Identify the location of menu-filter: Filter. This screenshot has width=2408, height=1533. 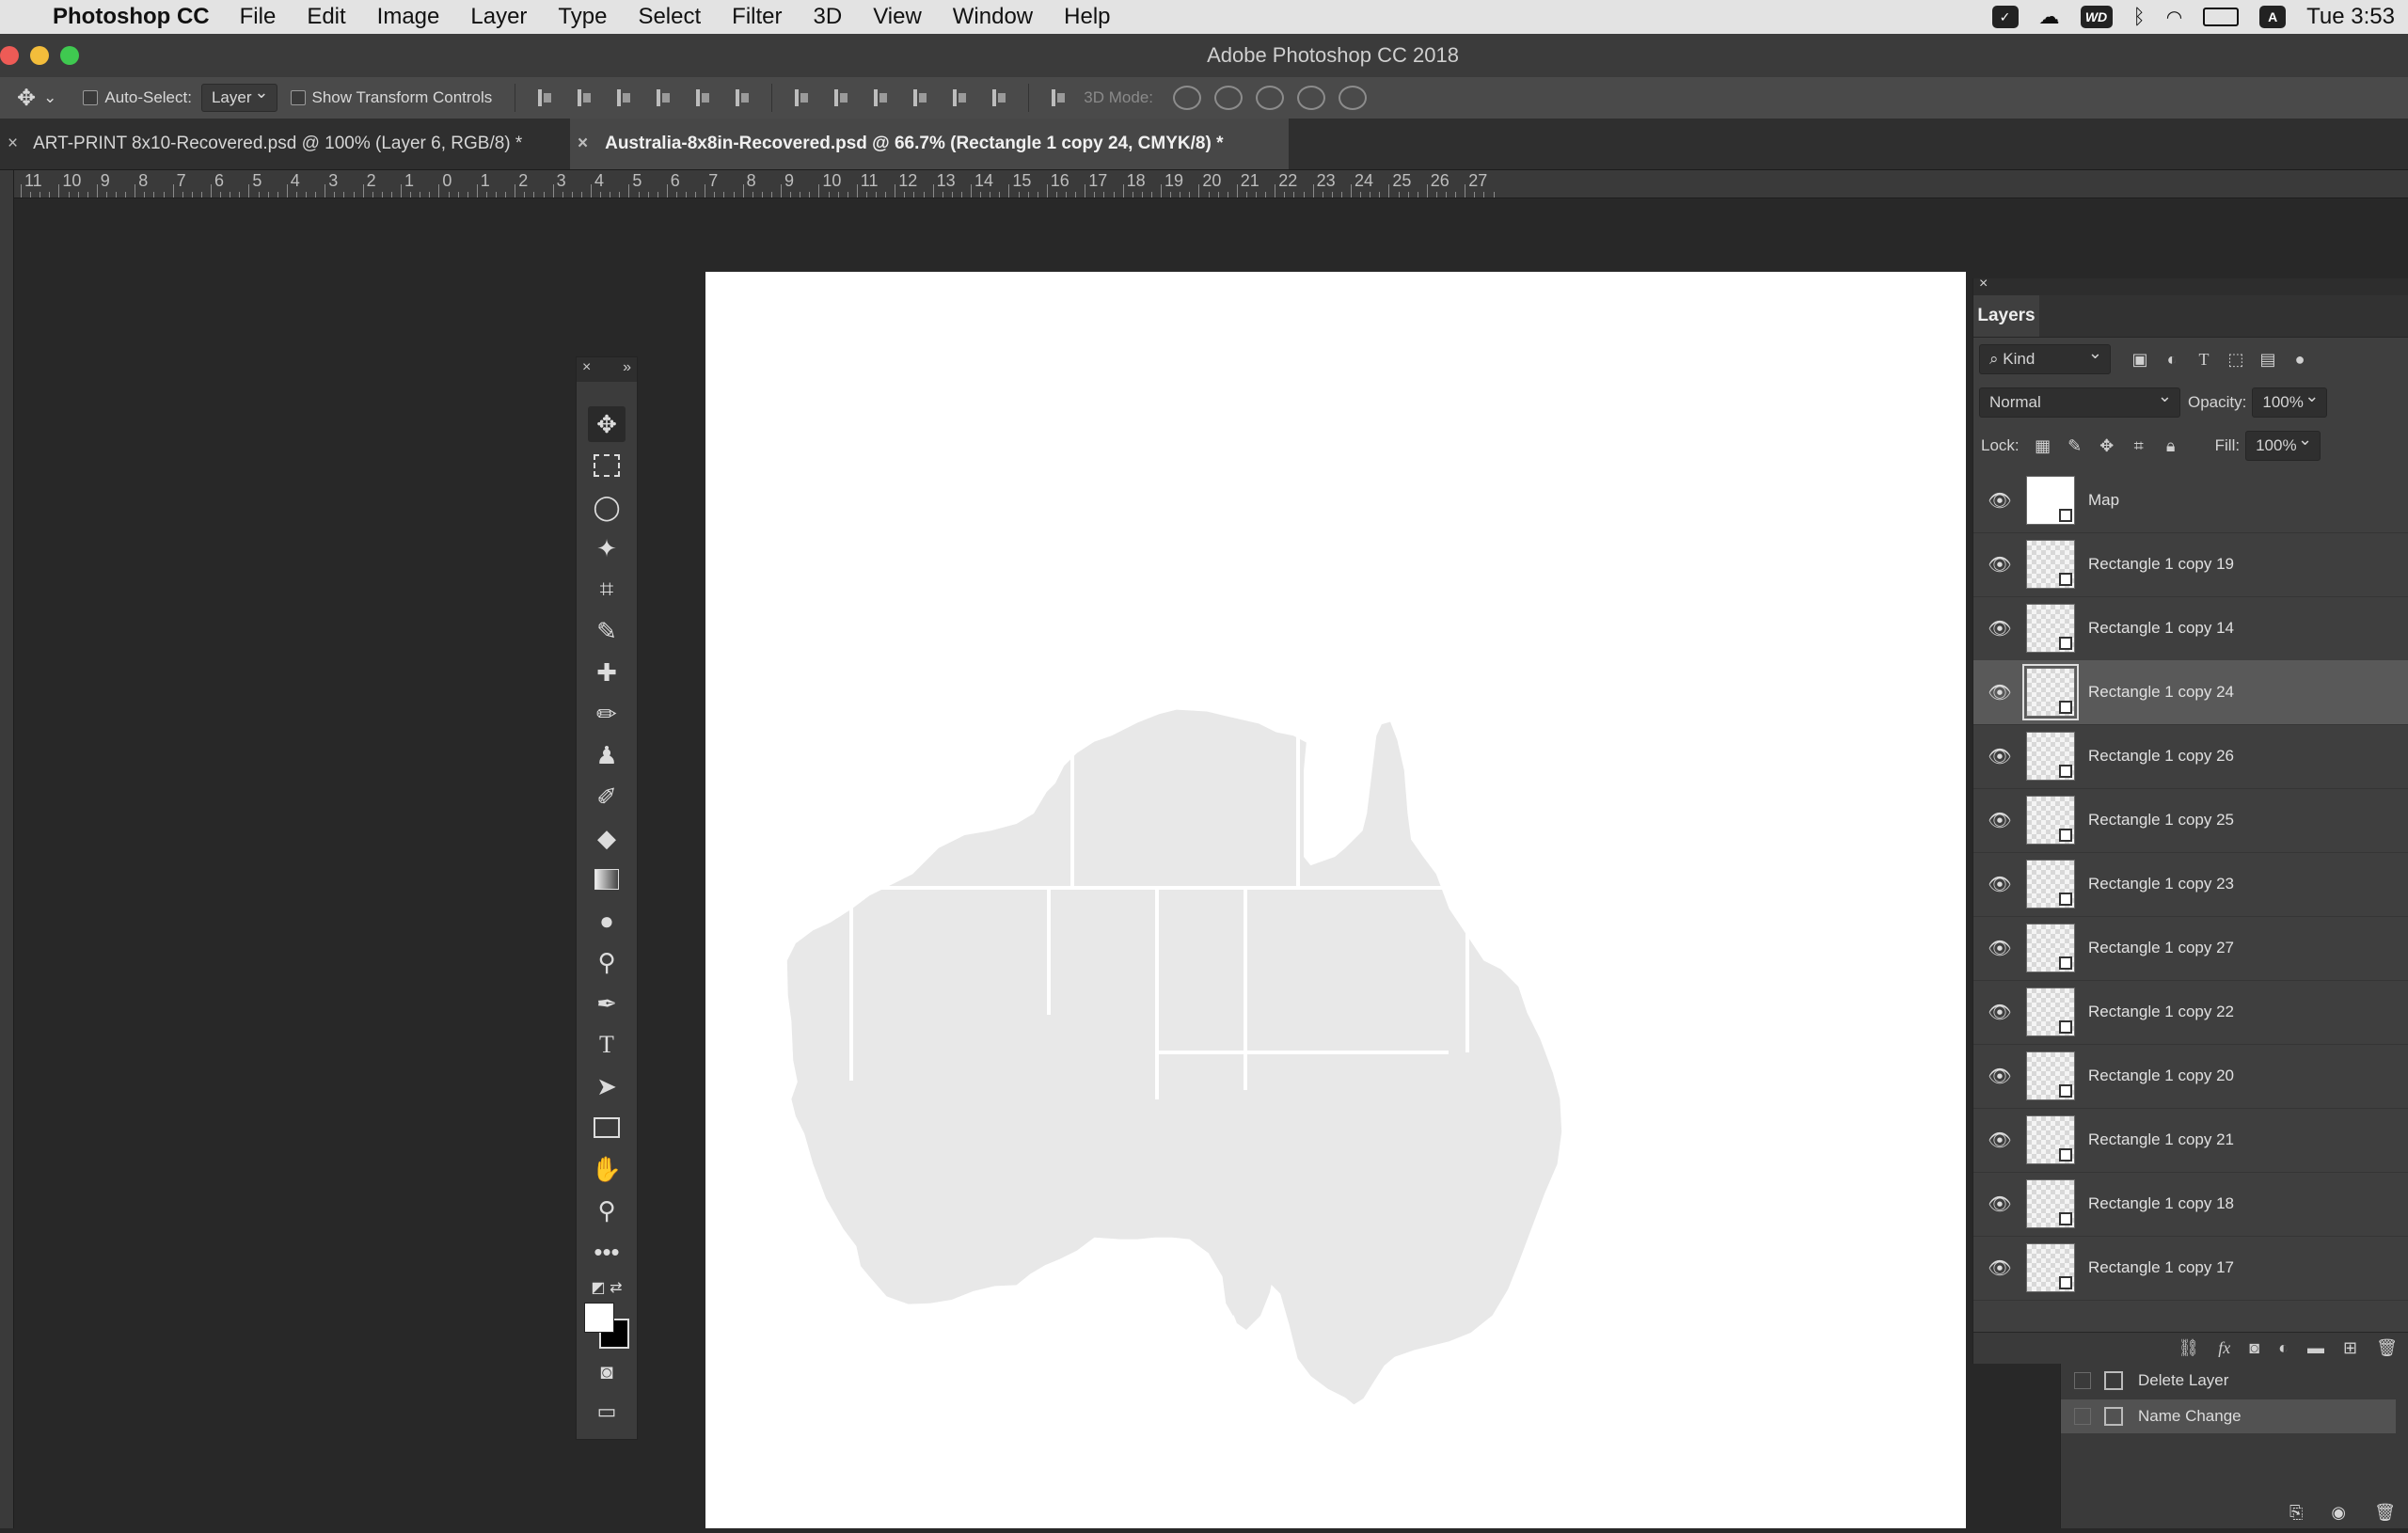
(757, 17).